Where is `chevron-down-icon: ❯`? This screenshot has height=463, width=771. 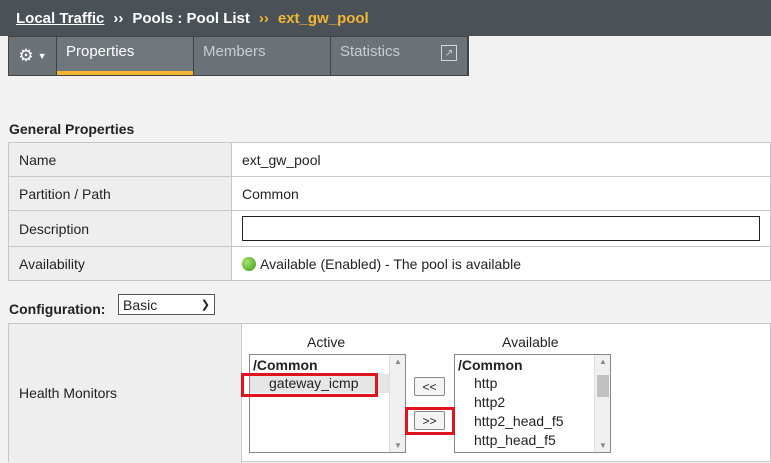
chevron-down-icon: ❯ is located at coordinates (205, 305).